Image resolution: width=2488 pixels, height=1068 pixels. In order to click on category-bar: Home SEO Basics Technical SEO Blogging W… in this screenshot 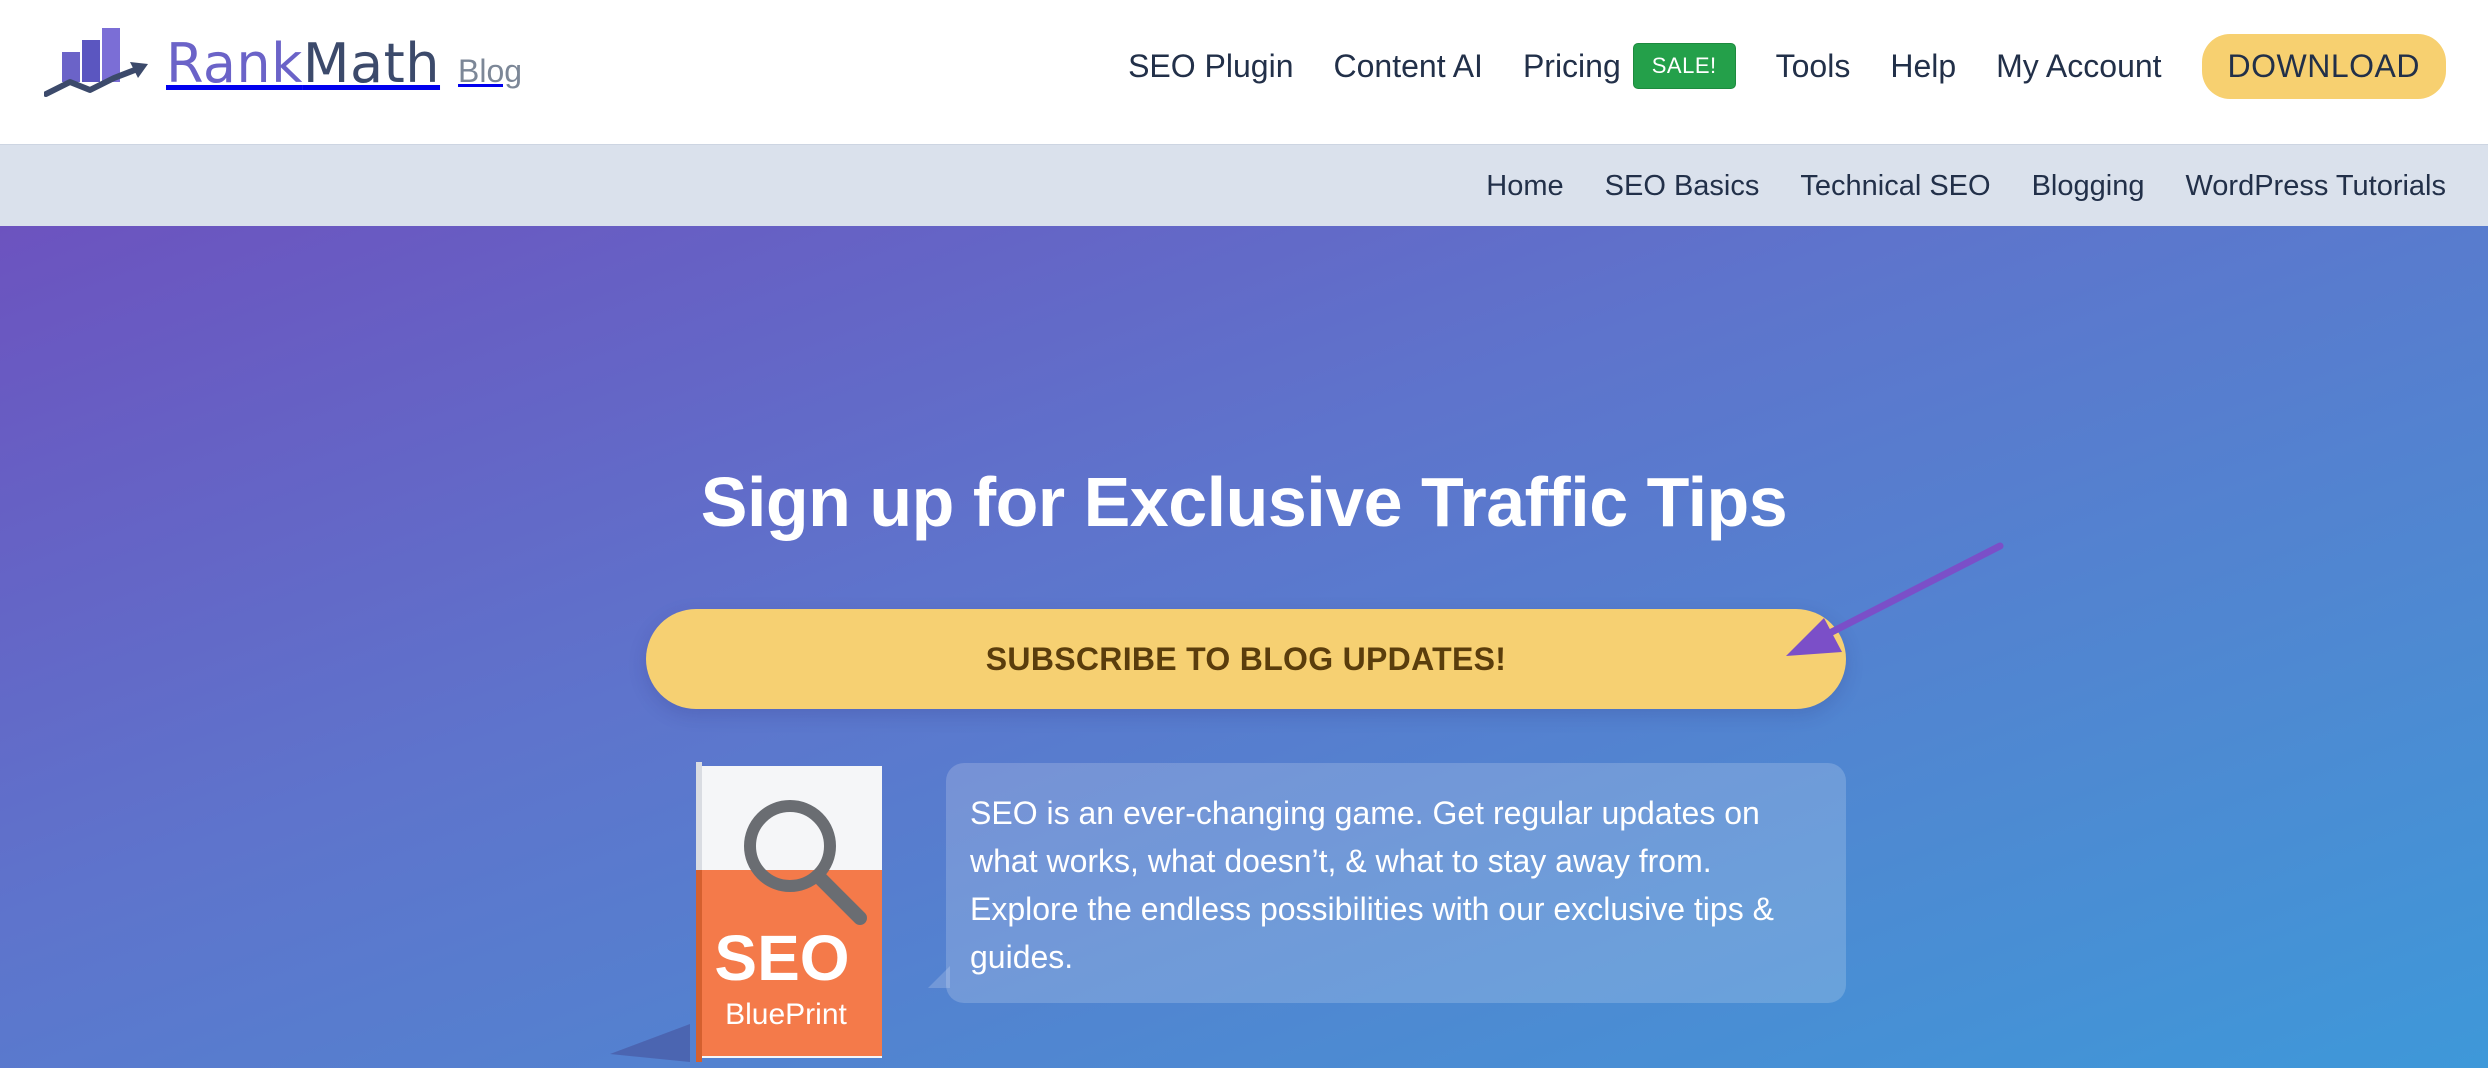, I will do `click(1244, 185)`.